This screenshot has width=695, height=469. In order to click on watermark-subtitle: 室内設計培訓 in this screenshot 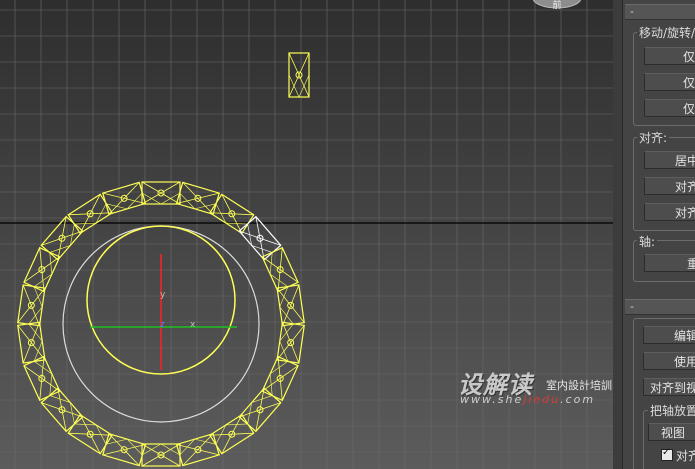, I will do `click(579, 385)`.